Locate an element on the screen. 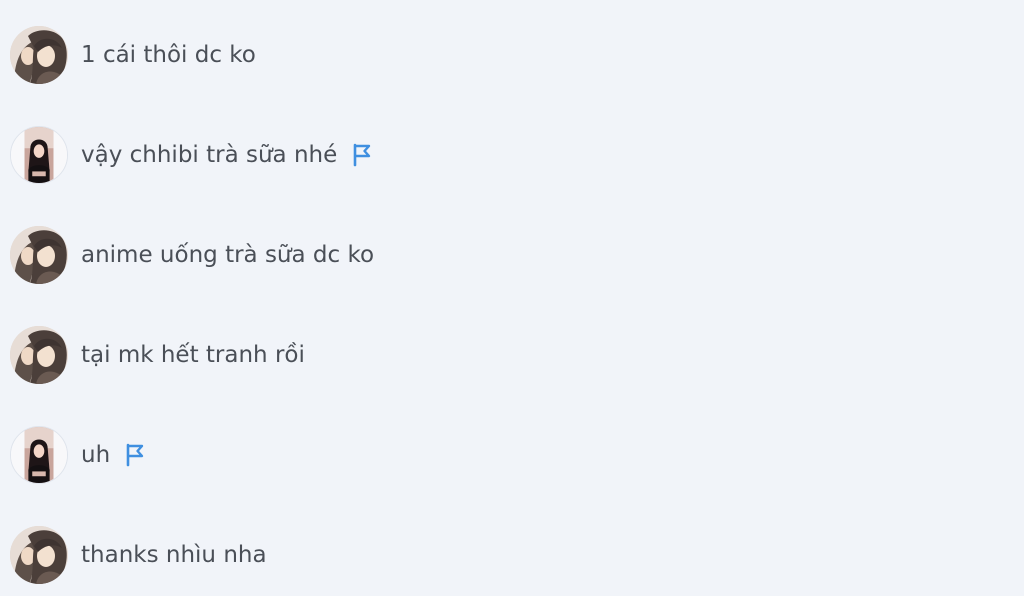 The image size is (1024, 596). message-text: 1 cái thôi dc ko is located at coordinates (168, 55).